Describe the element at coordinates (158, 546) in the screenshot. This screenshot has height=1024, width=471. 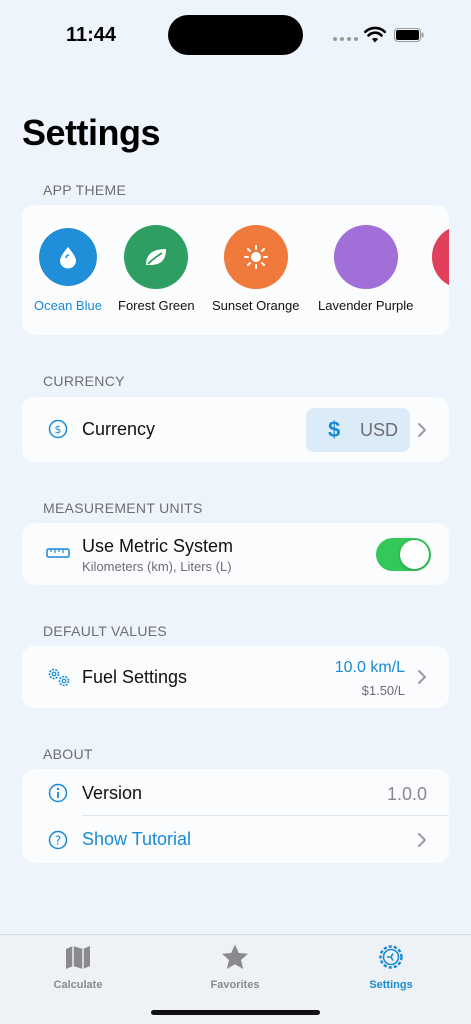
I see `metric-system-title: Use Metric System` at that location.